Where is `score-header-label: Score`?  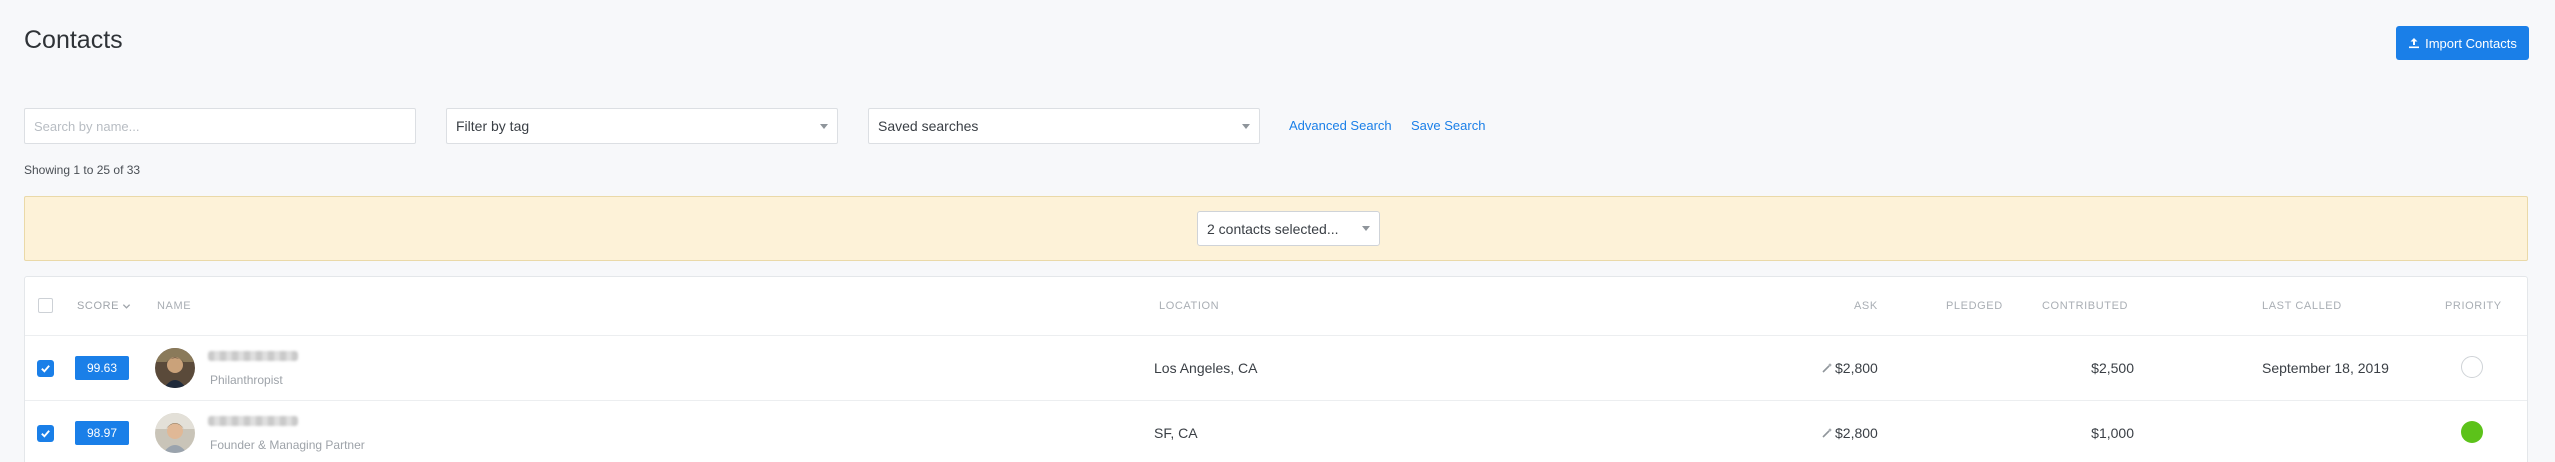 score-header-label: Score is located at coordinates (98, 306).